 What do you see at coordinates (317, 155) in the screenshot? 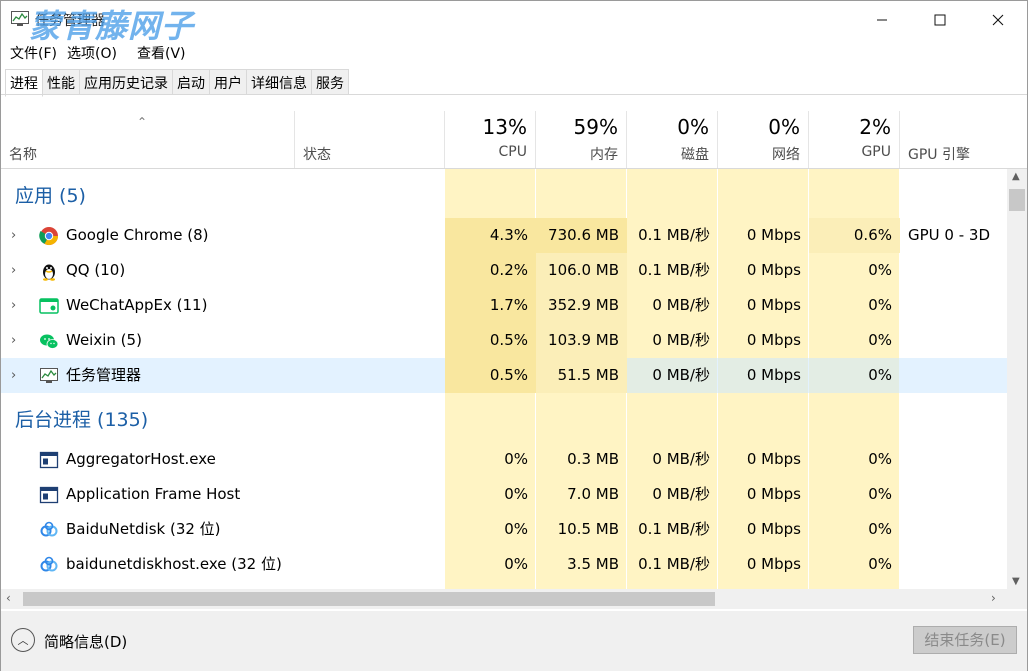
I see `column-label-status: 状态` at bounding box center [317, 155].